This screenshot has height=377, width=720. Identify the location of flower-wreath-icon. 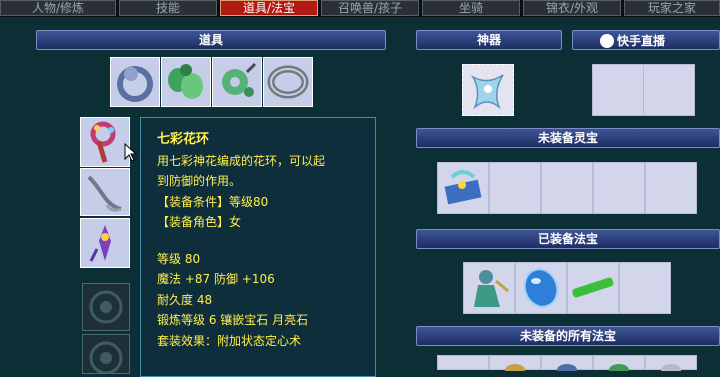
(103, 142).